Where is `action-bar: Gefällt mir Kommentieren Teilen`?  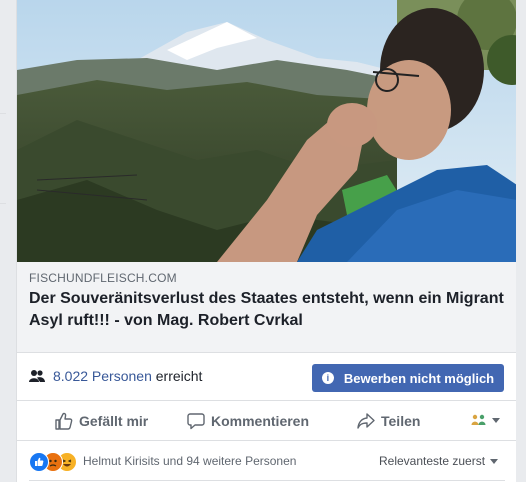 action-bar: Gefällt mir Kommentieren Teilen is located at coordinates (267, 420).